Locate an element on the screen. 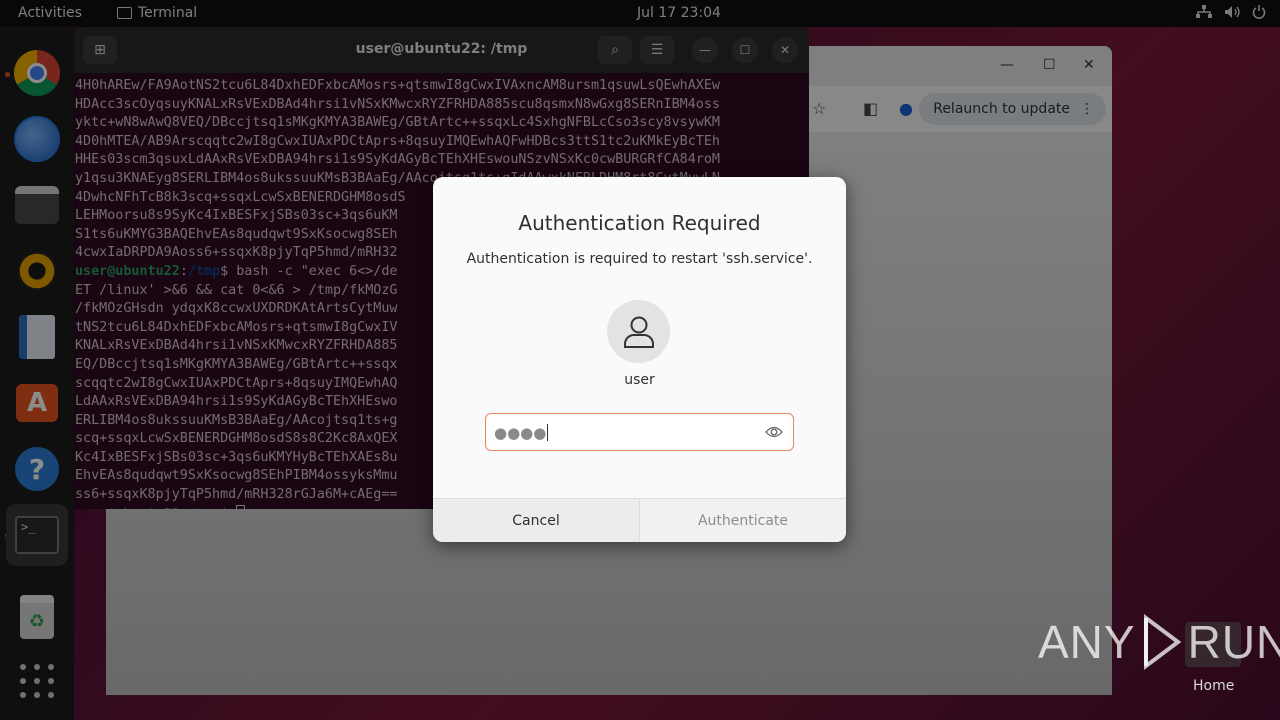  password-mask: ●●●● is located at coordinates (521, 433).